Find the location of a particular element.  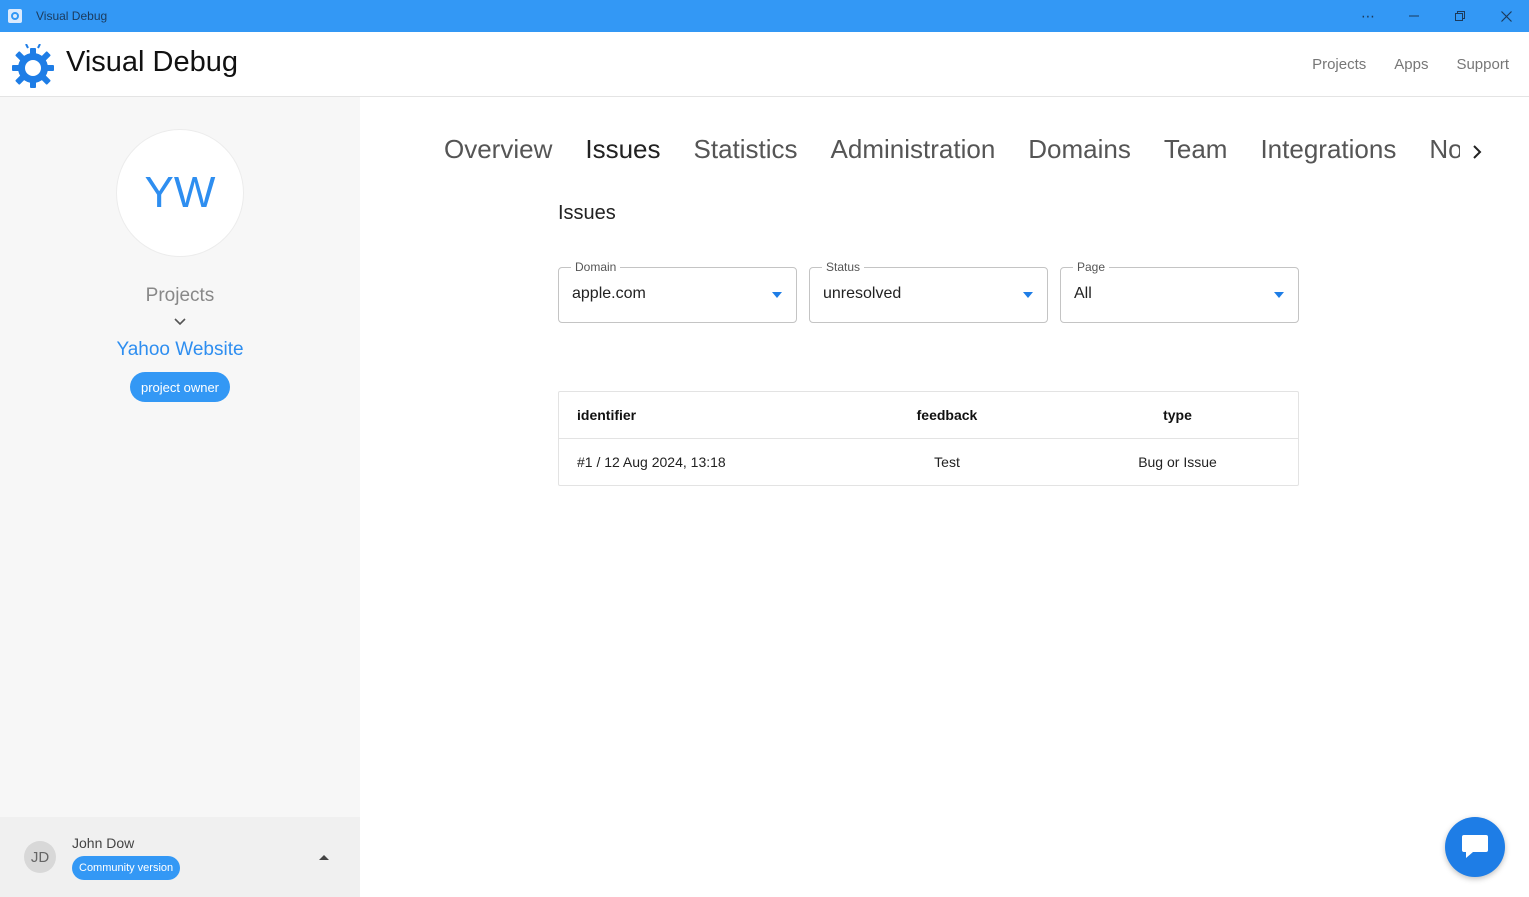

project-avatar: YW is located at coordinates (180, 193).